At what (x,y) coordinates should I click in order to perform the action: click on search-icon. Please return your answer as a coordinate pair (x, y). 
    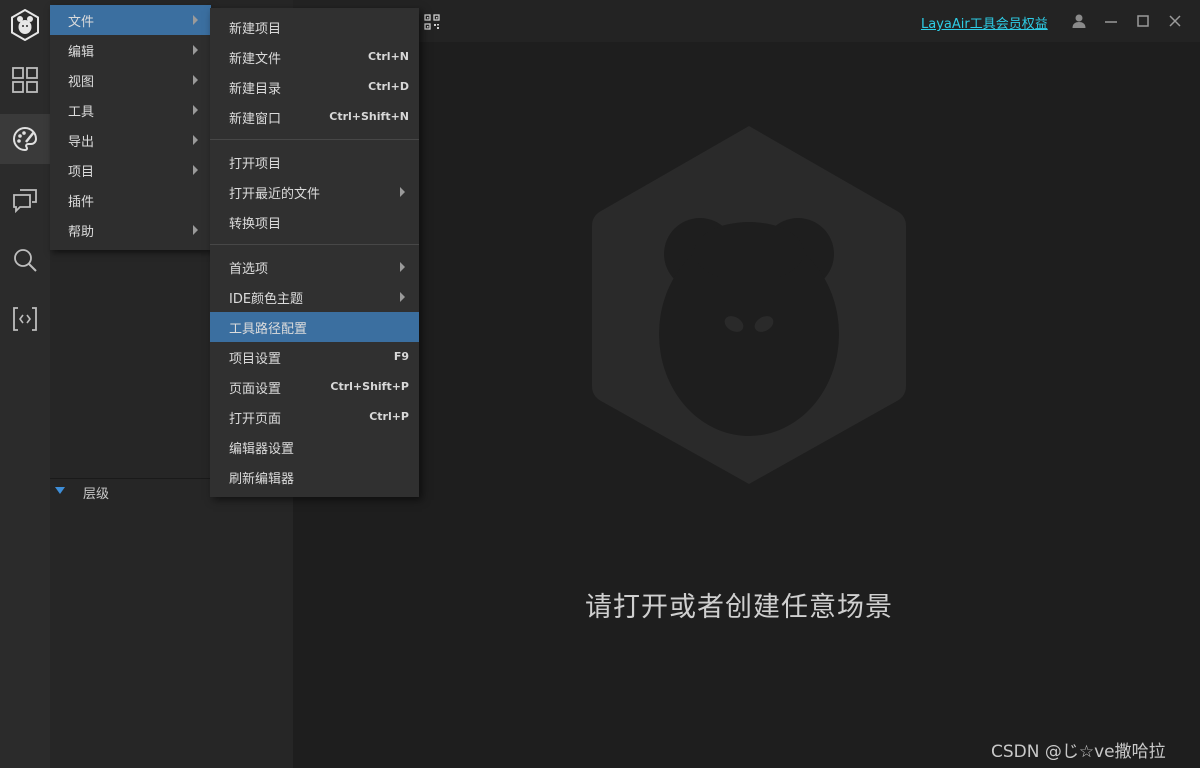
    Looking at the image, I should click on (25, 260).